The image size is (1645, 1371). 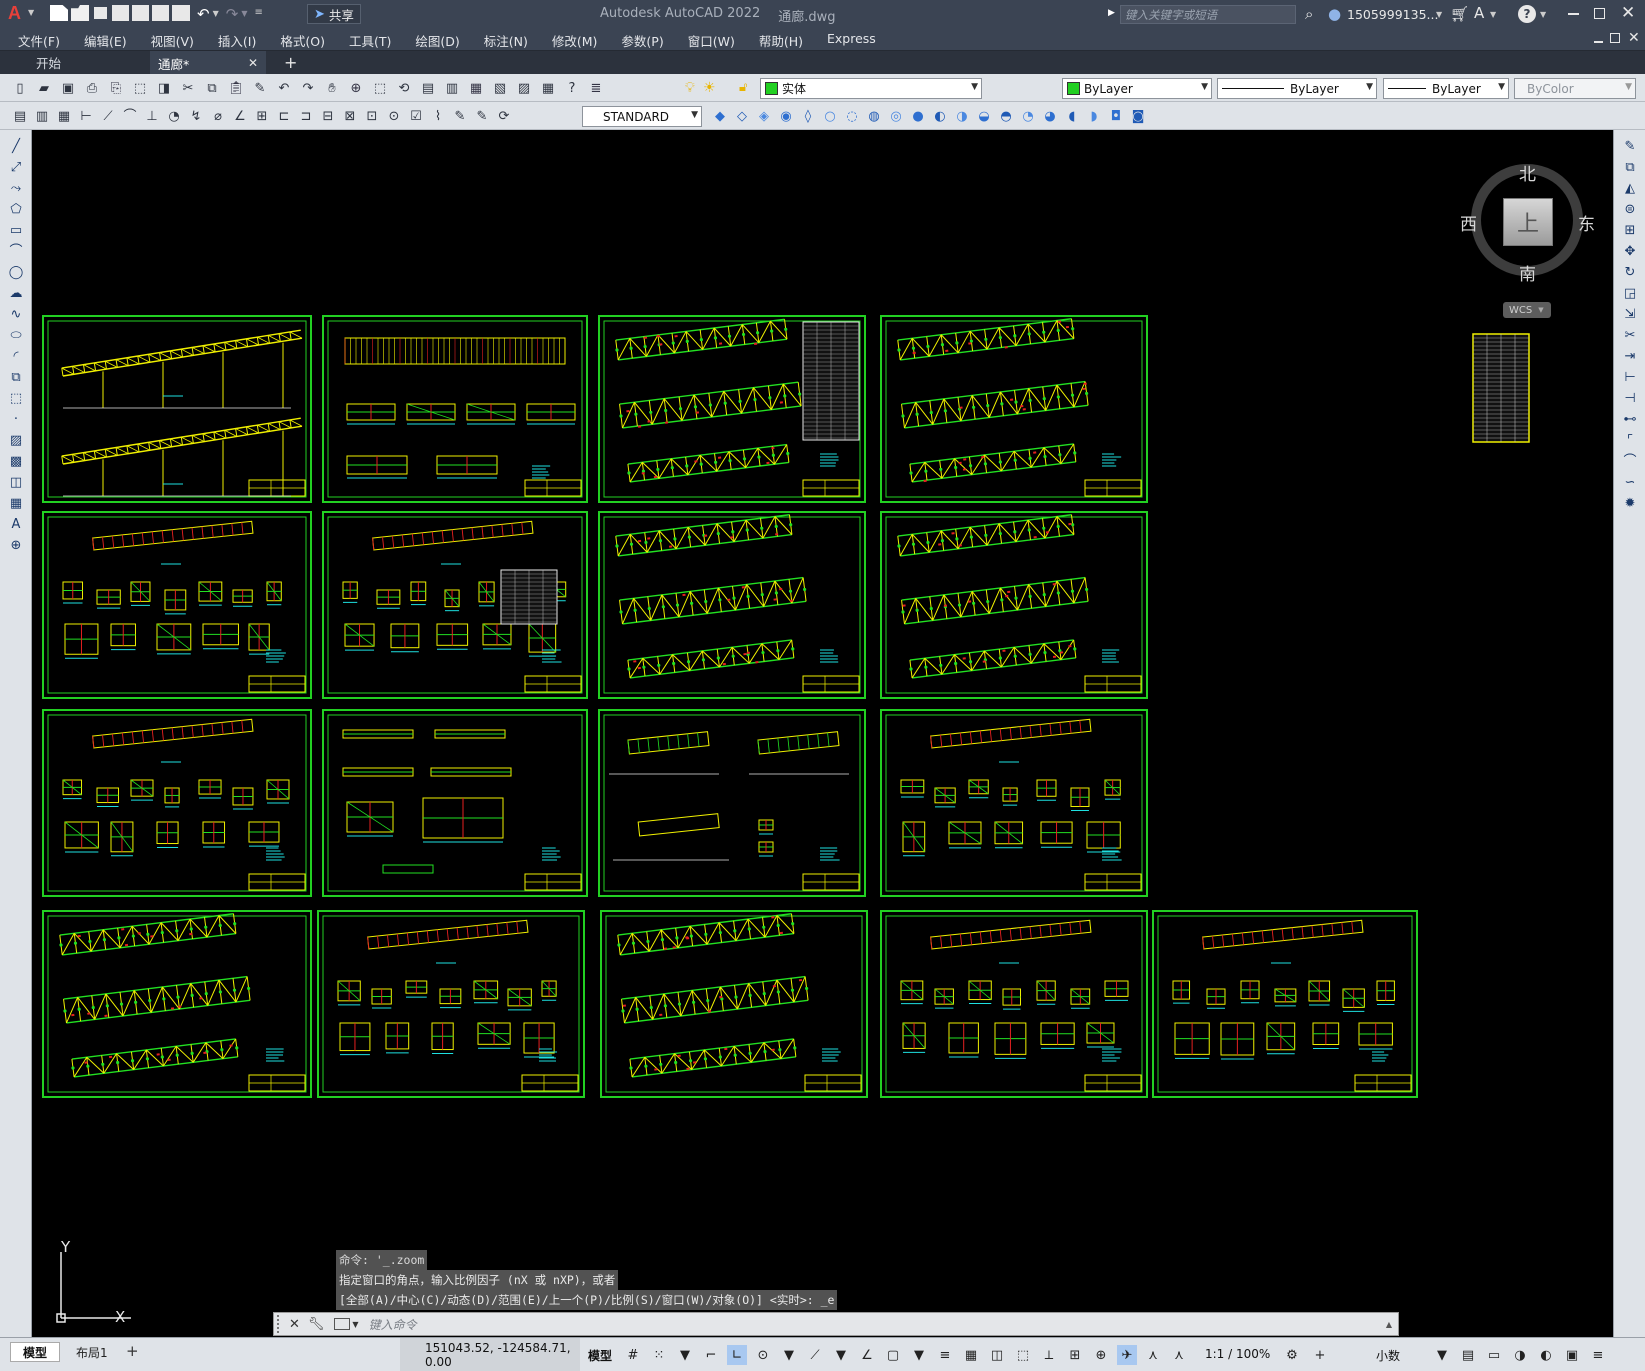 I want to click on viewcube: 上 北 南 西 东, so click(x=1527, y=221).